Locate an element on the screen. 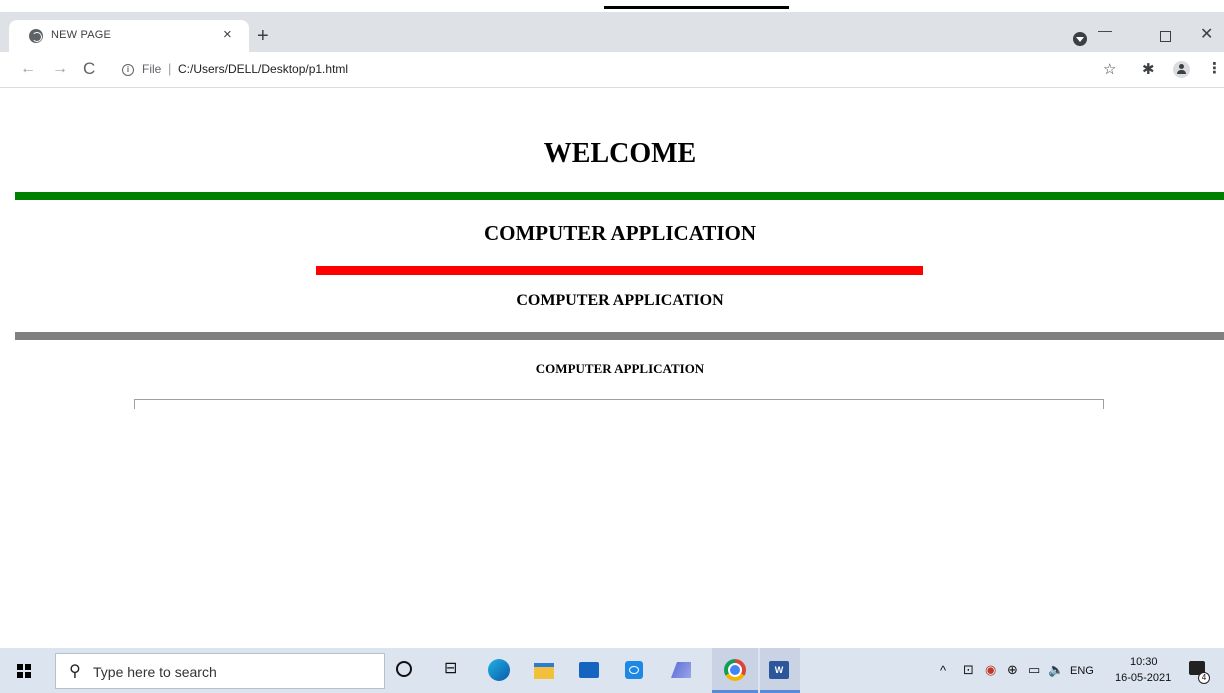  clock-time: 10:30 is located at coordinates (1144, 662).